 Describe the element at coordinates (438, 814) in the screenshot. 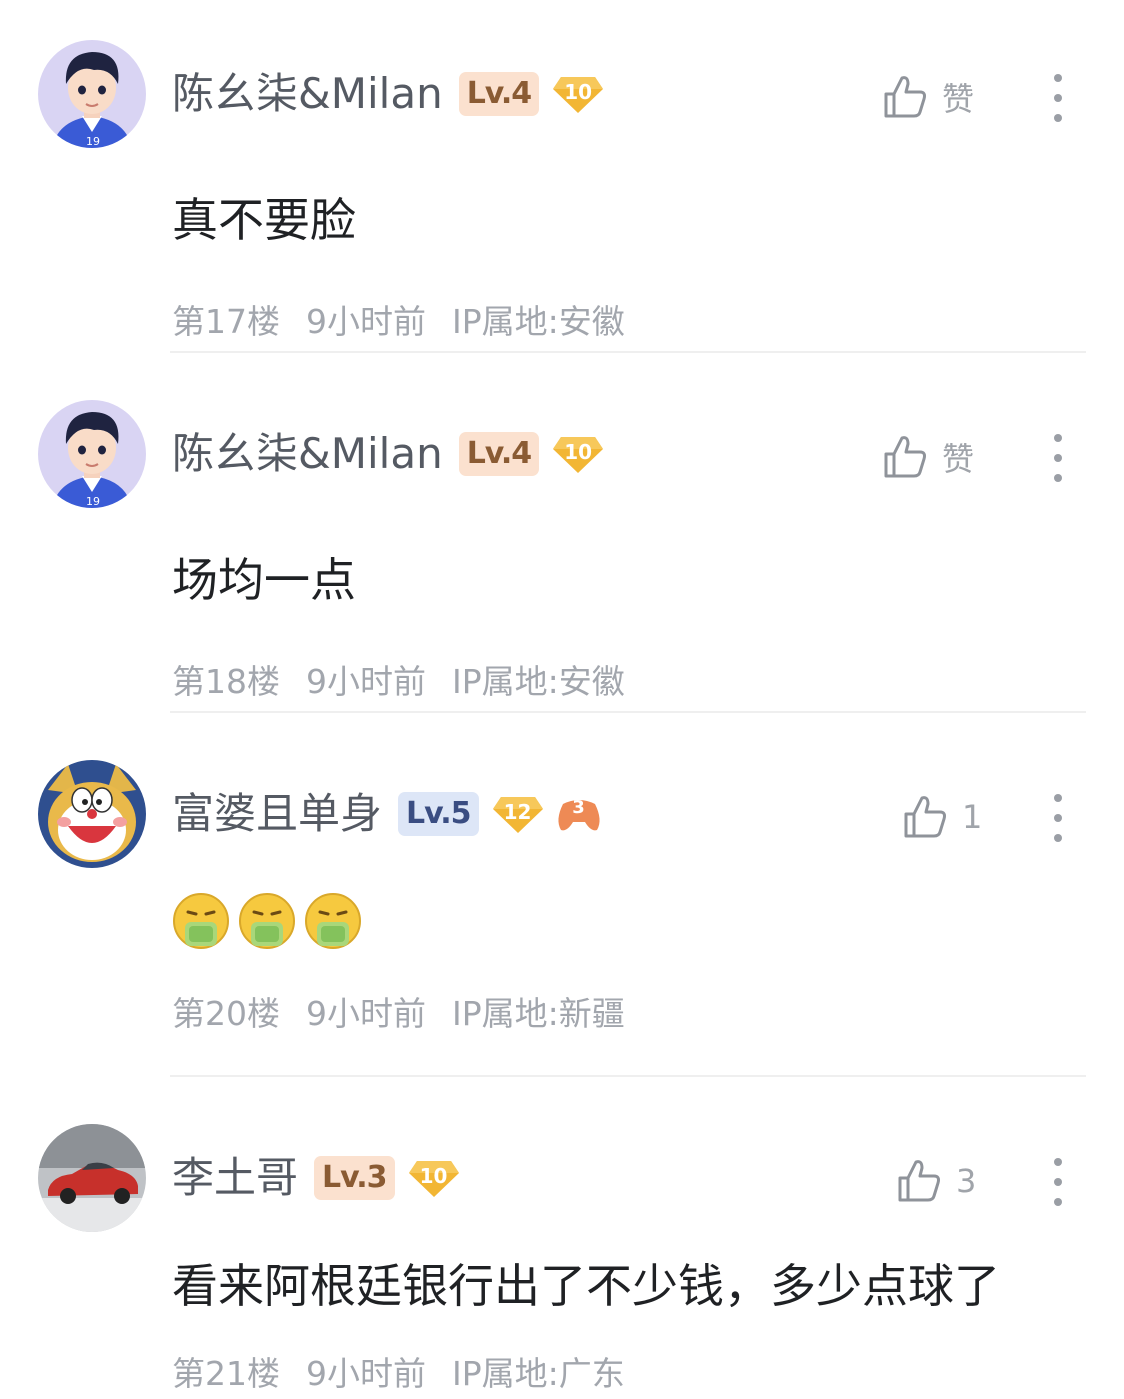

I see `level-badge: Lv.5` at that location.